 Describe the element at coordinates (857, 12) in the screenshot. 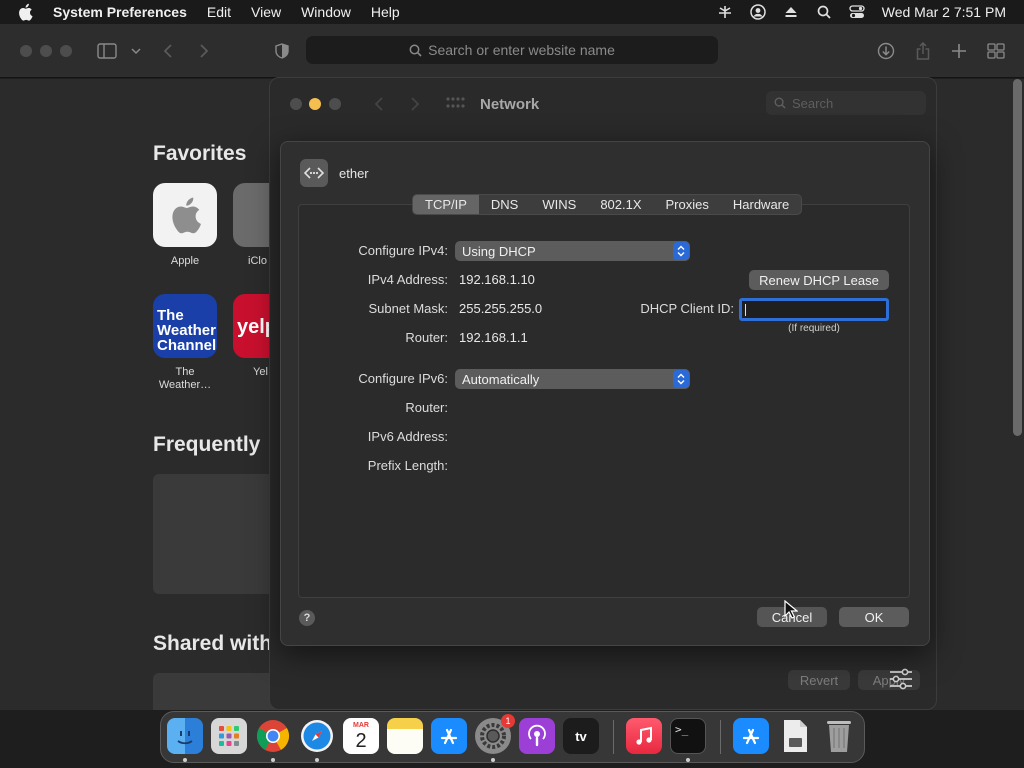

I see `control-center-icon` at that location.